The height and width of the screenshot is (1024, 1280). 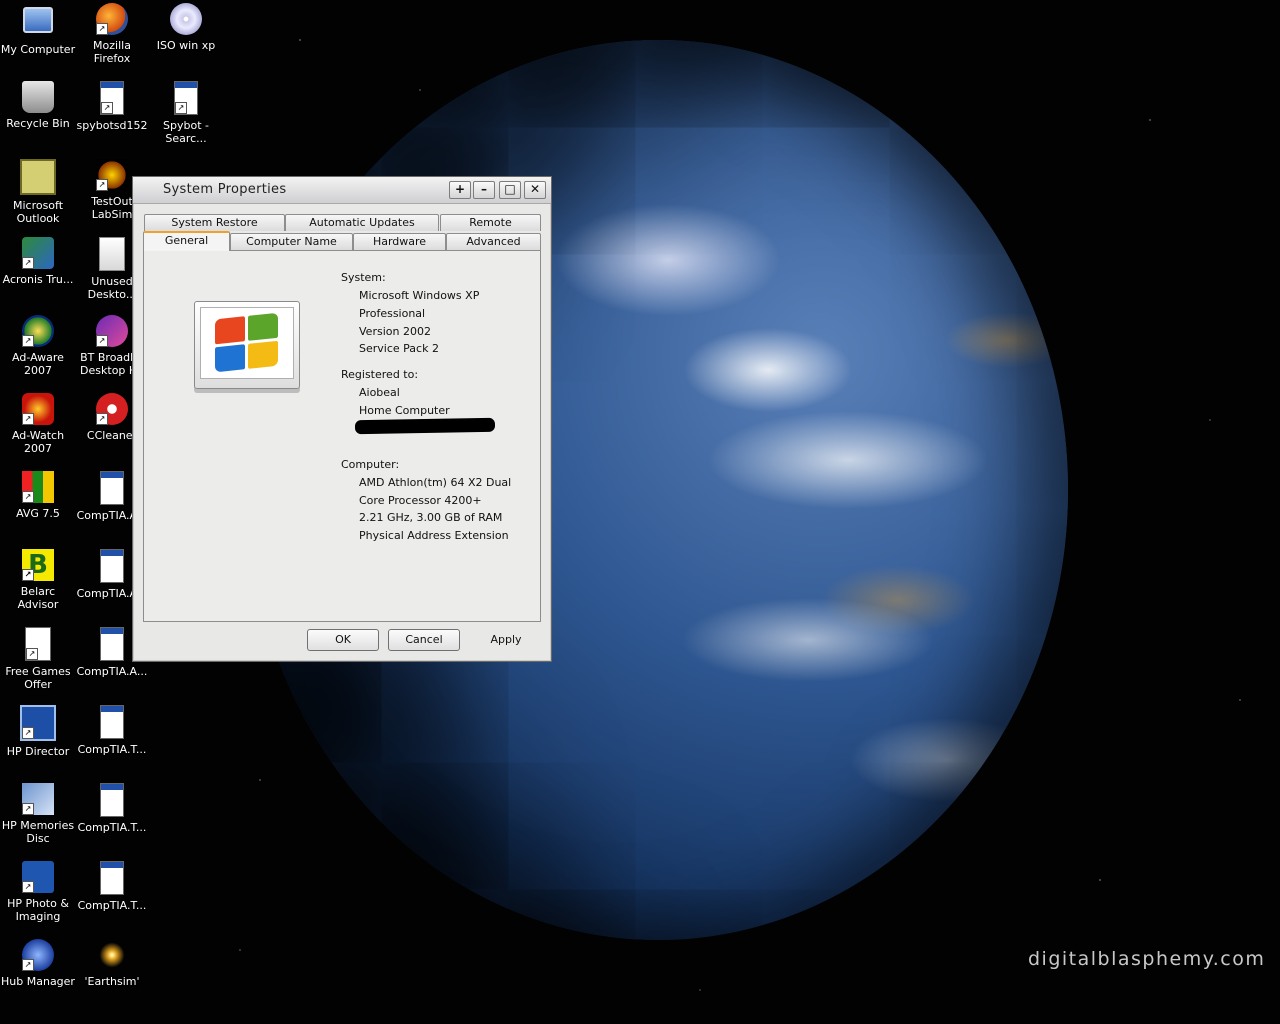 What do you see at coordinates (460, 190) in the screenshot?
I see `help-button: +` at bounding box center [460, 190].